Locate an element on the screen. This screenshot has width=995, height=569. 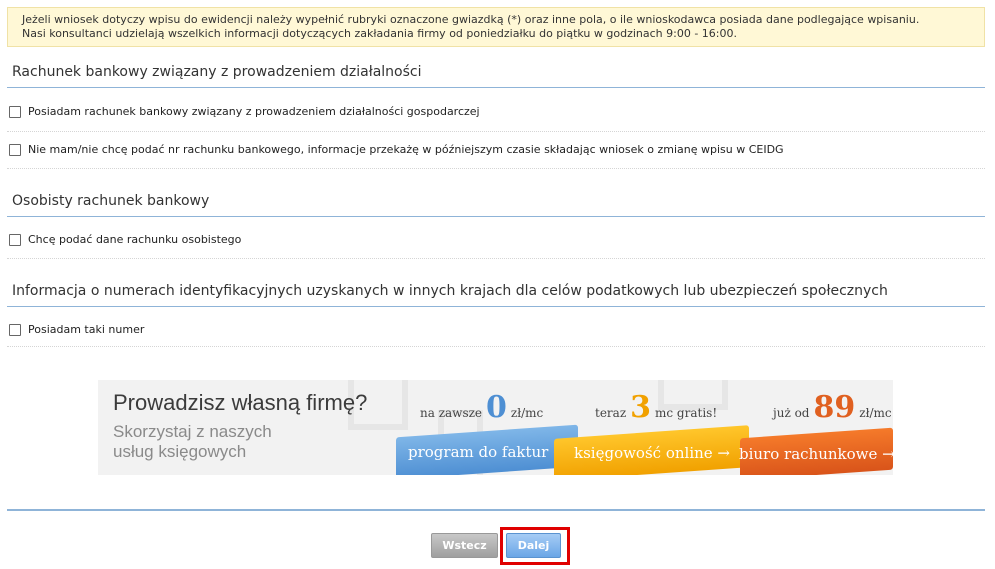
checkbox-label: Posiadam taki numer is located at coordinates (86, 329).